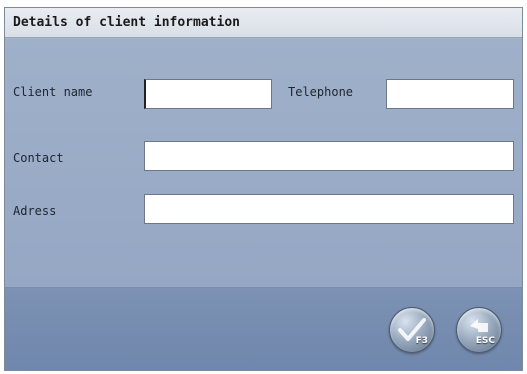  Describe the element at coordinates (126, 22) in the screenshot. I see `window-title: Details of client information` at that location.